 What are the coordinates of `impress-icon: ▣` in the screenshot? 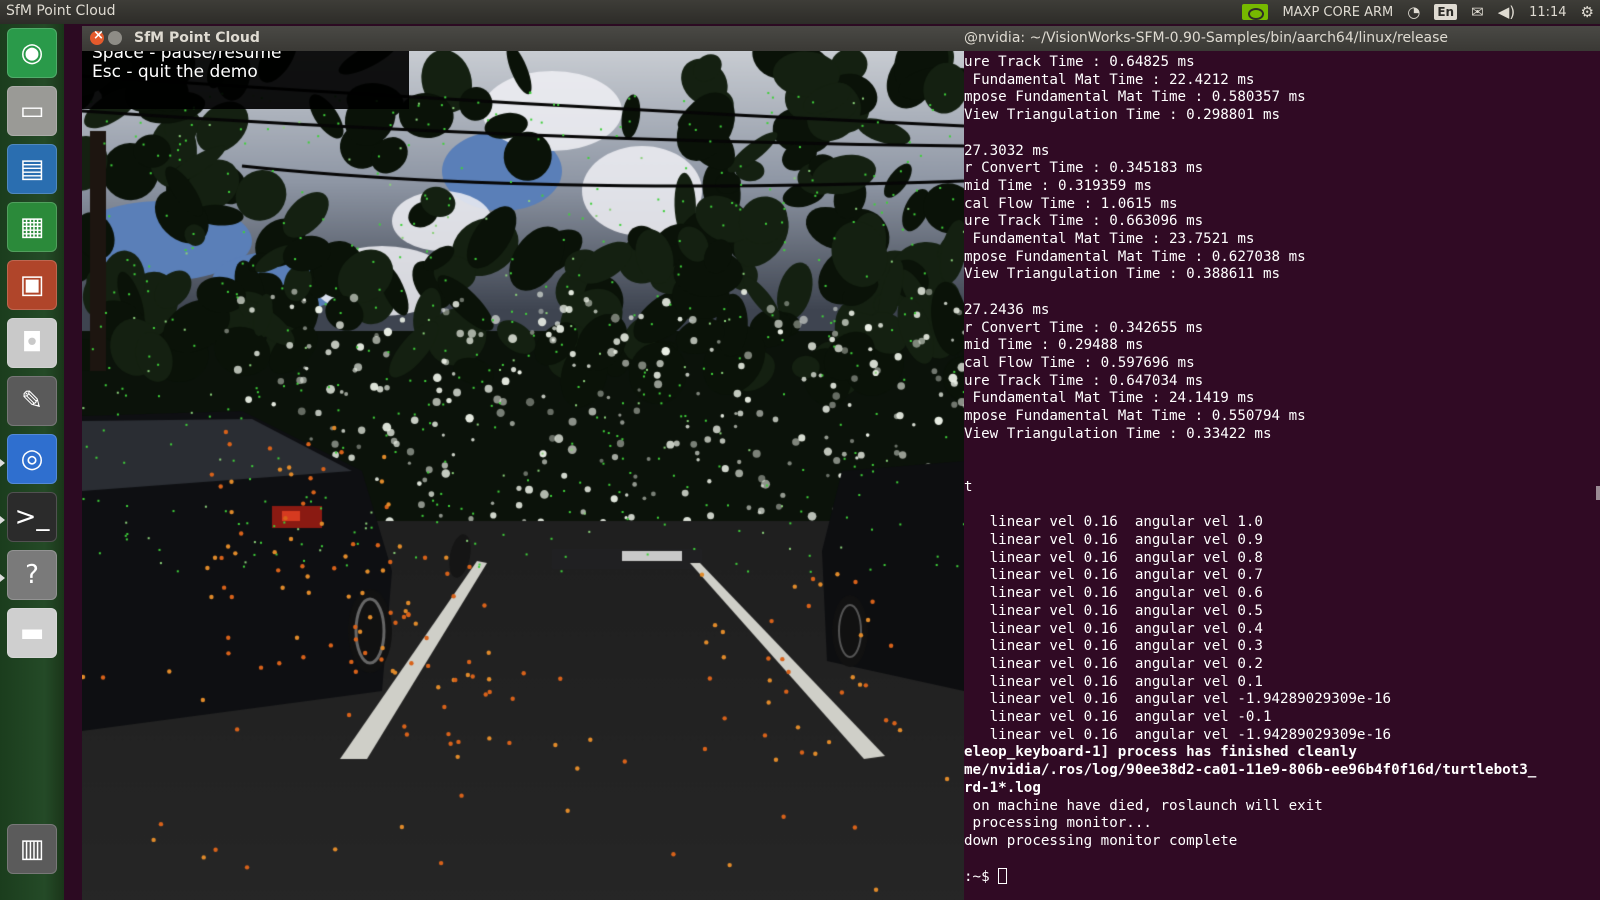 It's located at (32, 285).